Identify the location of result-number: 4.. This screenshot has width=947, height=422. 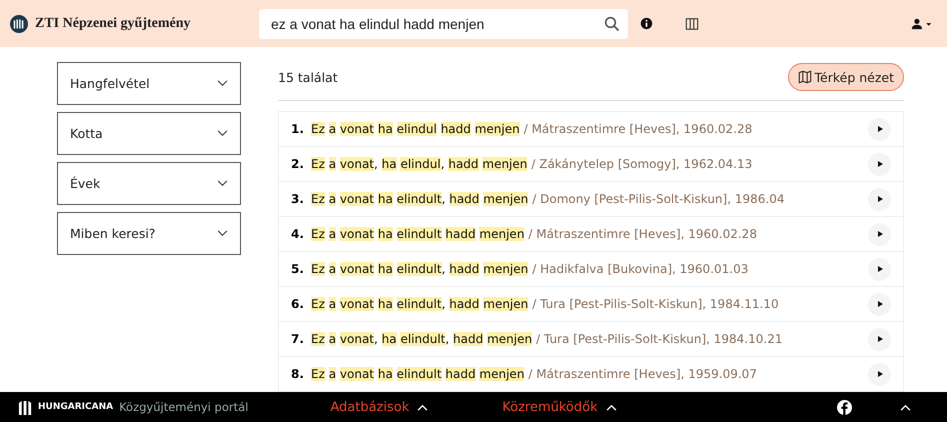
(298, 234).